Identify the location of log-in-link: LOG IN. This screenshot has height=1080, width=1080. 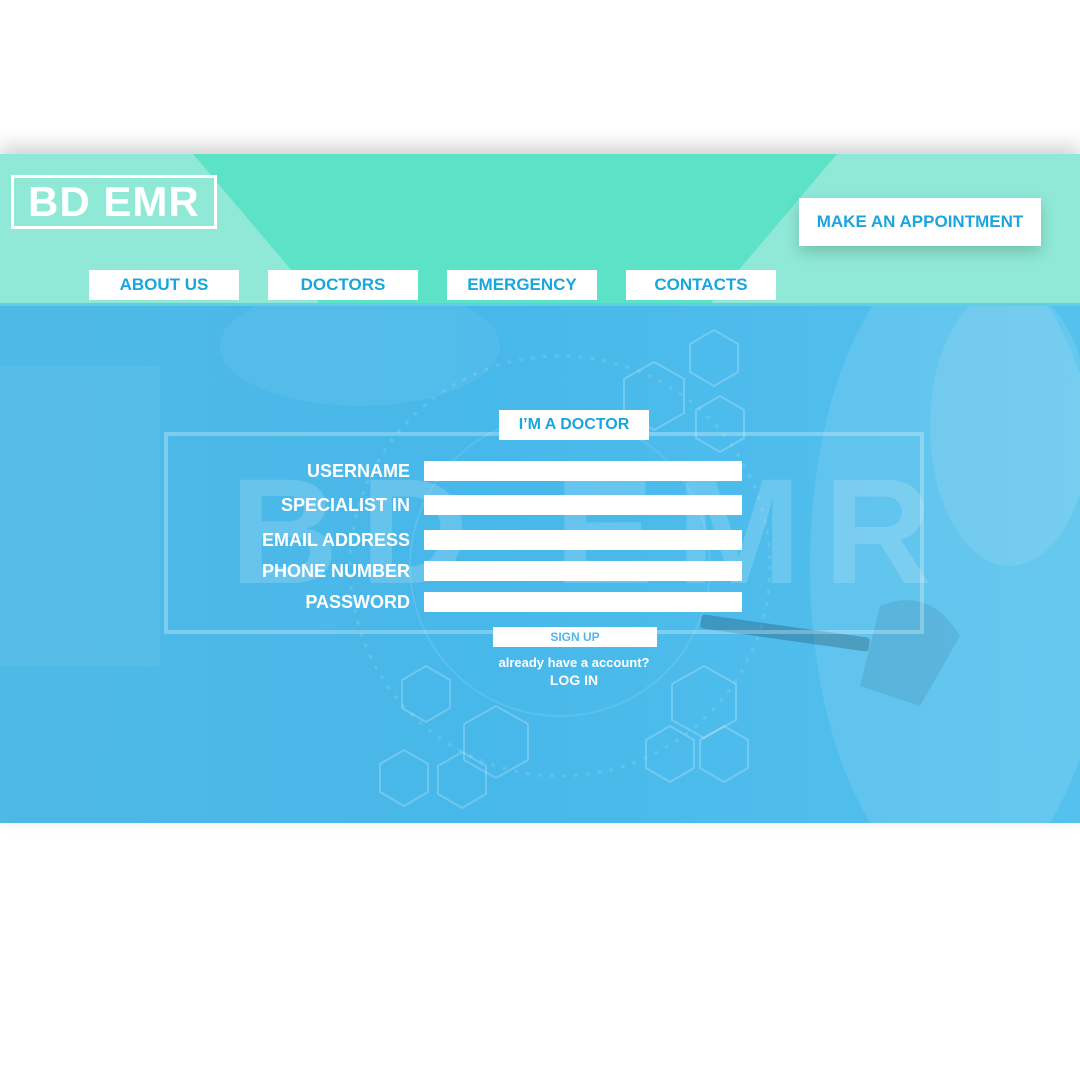
(574, 680).